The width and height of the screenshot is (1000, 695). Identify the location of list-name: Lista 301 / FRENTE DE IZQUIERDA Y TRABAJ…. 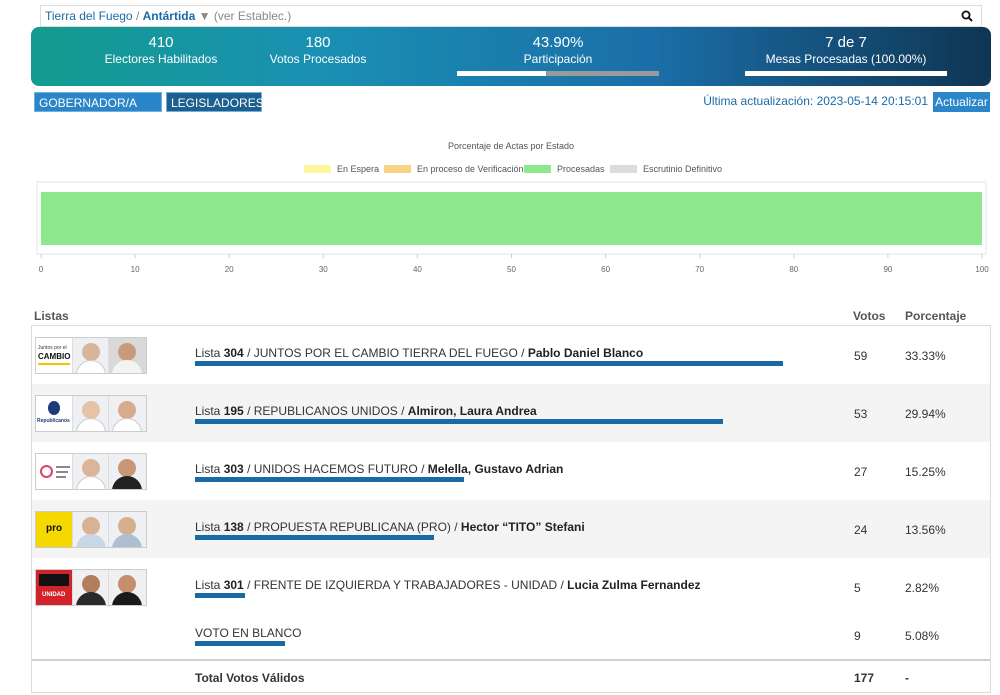
(448, 585).